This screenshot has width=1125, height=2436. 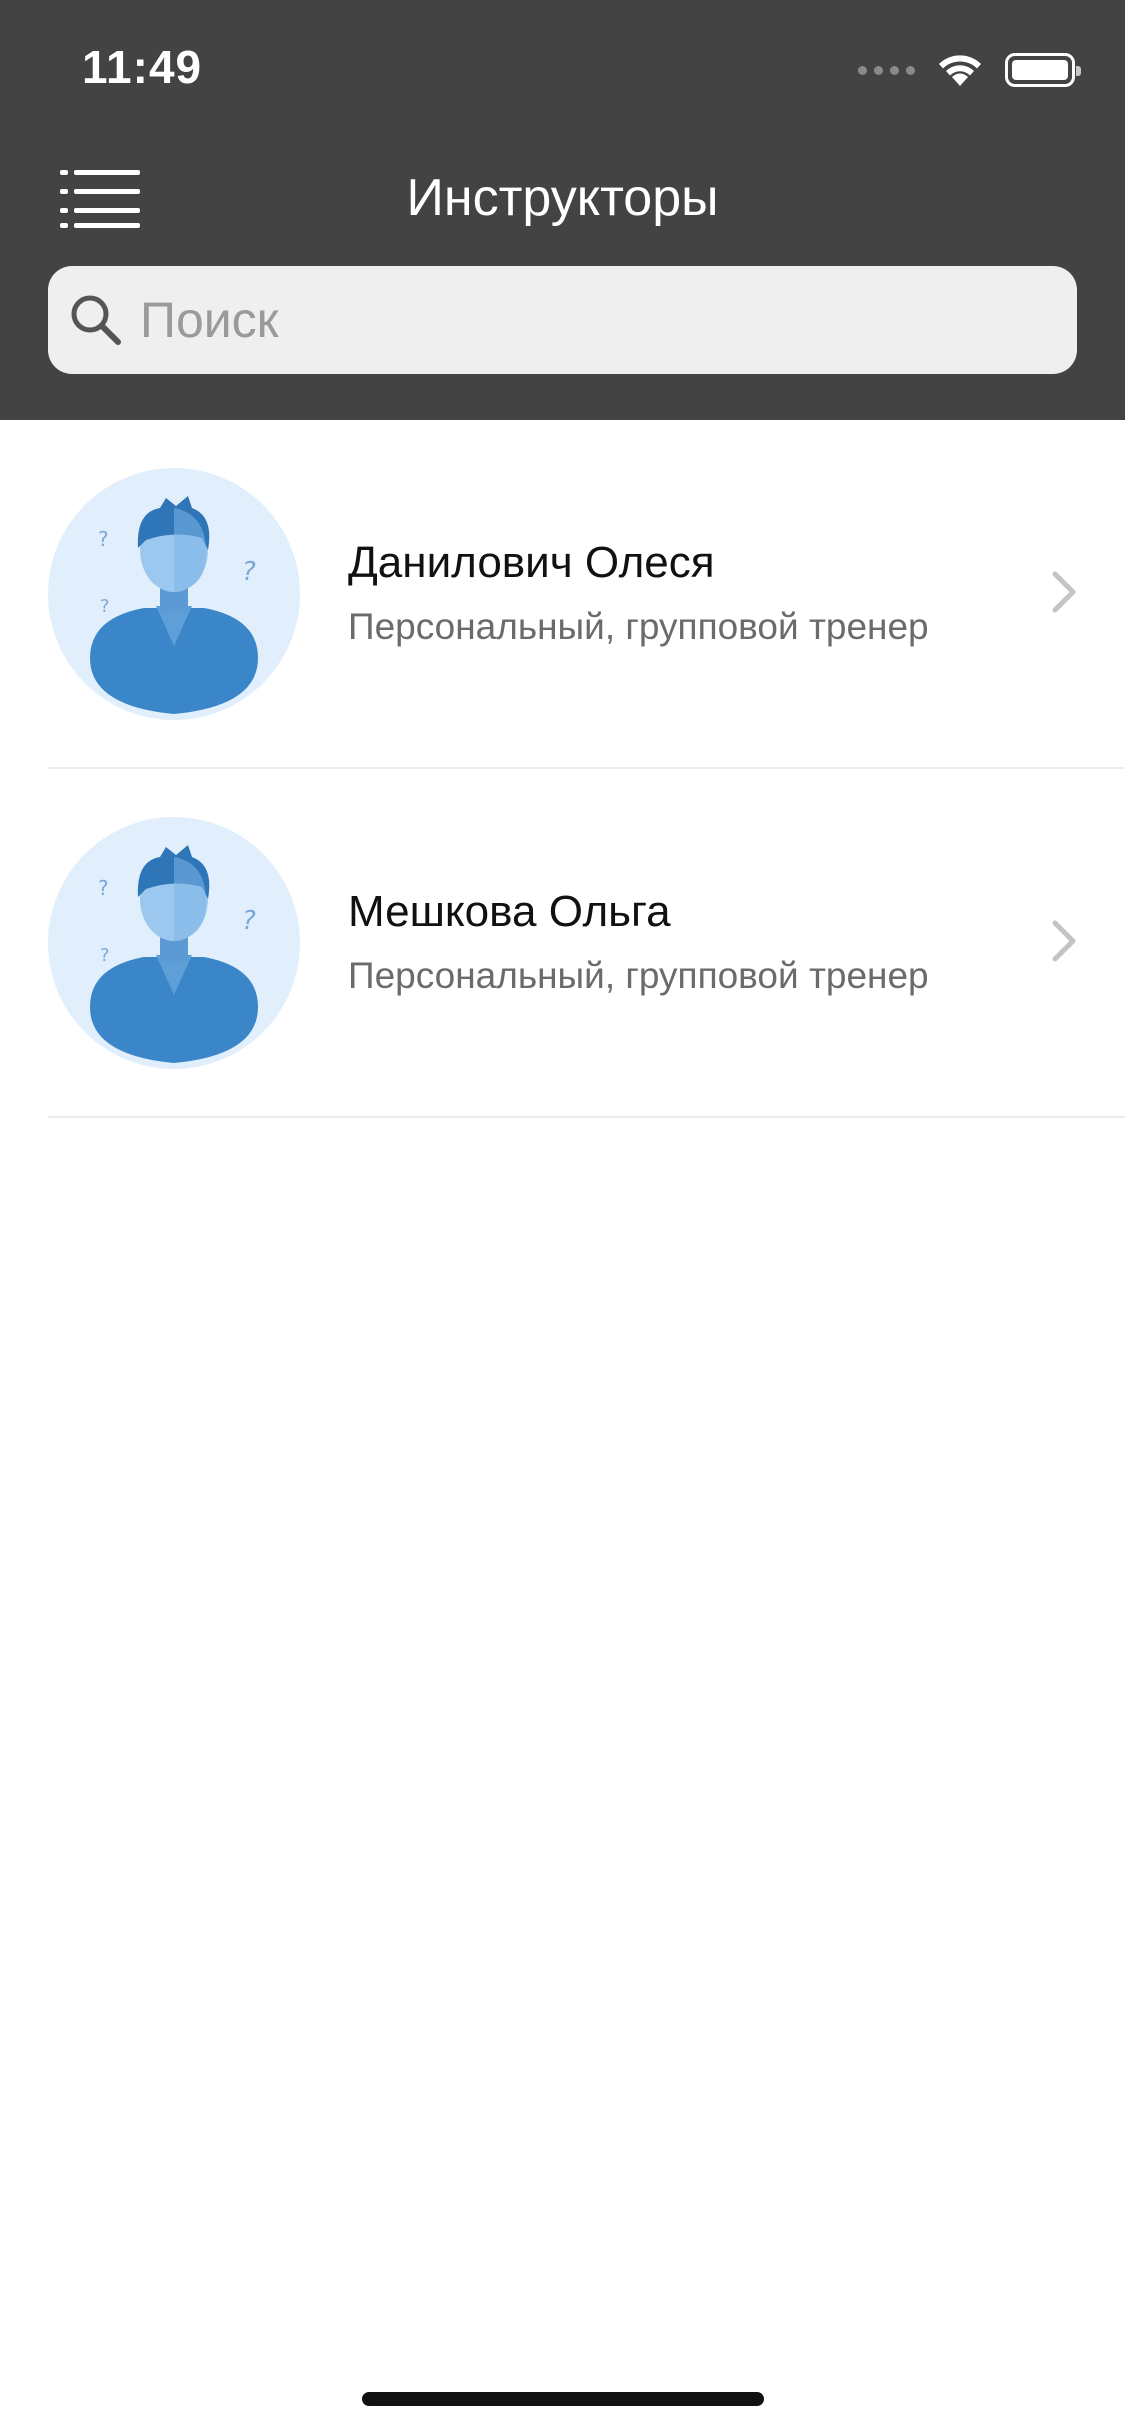 I want to click on wifi-icon, so click(x=960, y=70).